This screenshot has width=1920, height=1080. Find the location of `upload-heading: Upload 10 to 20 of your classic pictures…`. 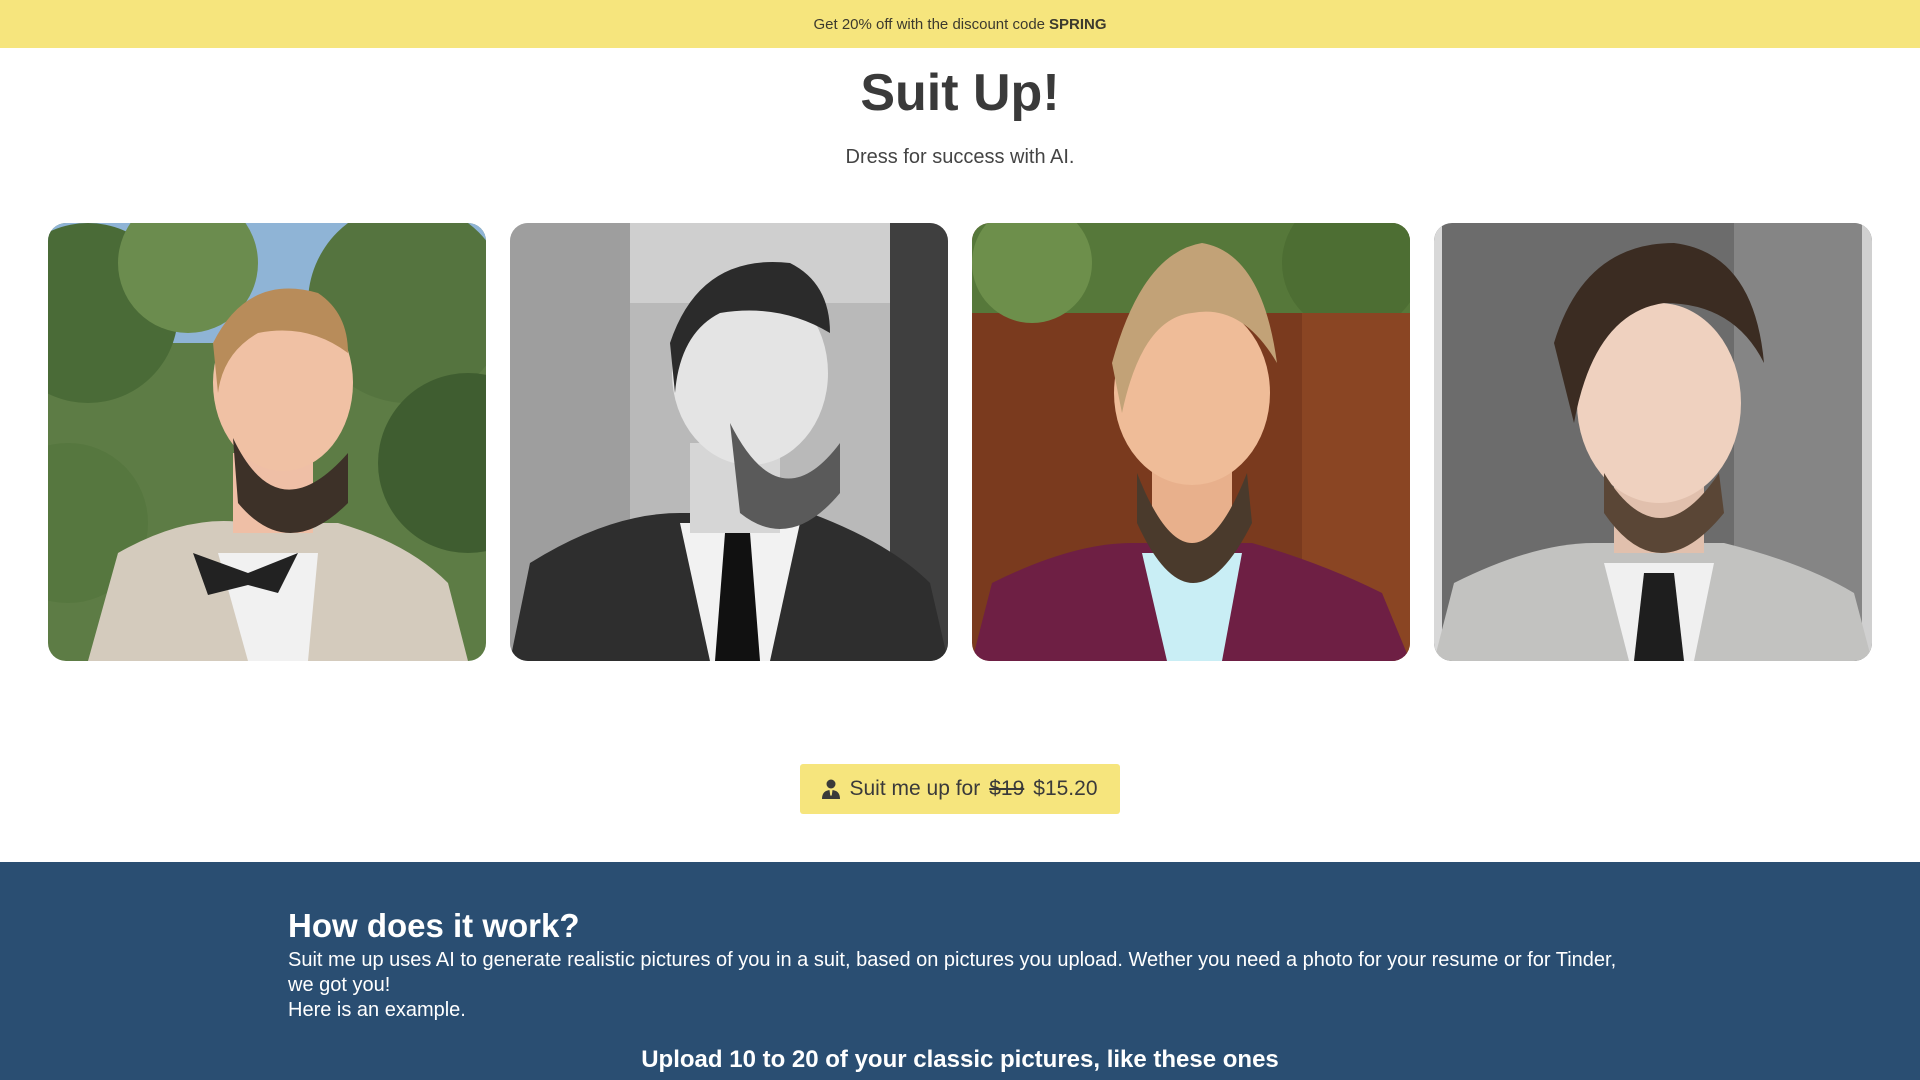

upload-heading: Upload 10 to 20 of your classic pictures… is located at coordinates (960, 1059).